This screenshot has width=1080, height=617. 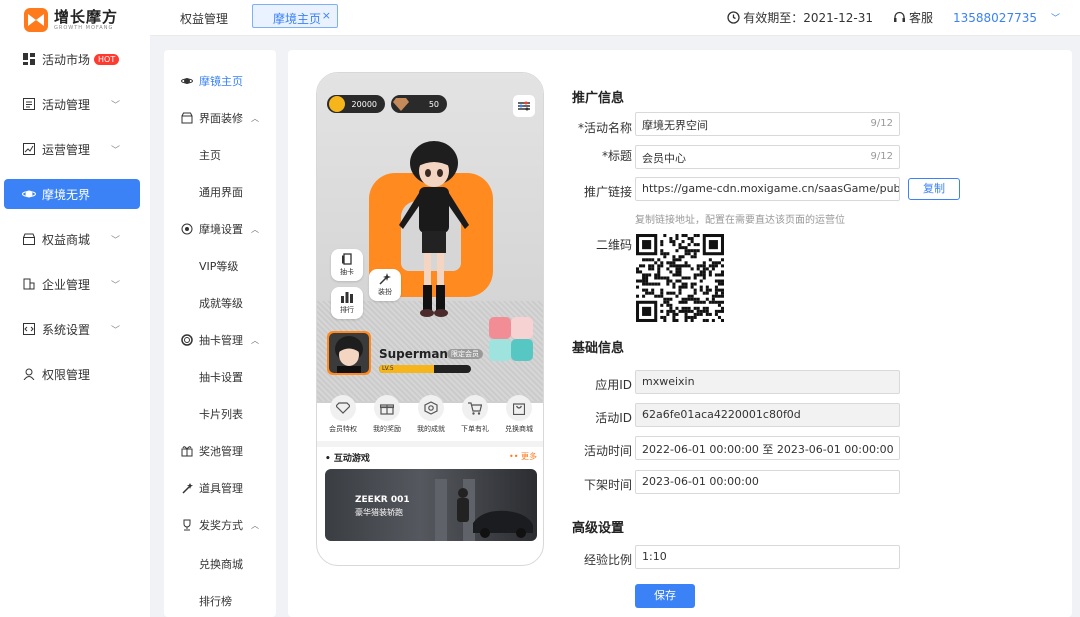 What do you see at coordinates (598, 528) in the screenshot?
I see `section-title-advanced: 高级设置` at bounding box center [598, 528].